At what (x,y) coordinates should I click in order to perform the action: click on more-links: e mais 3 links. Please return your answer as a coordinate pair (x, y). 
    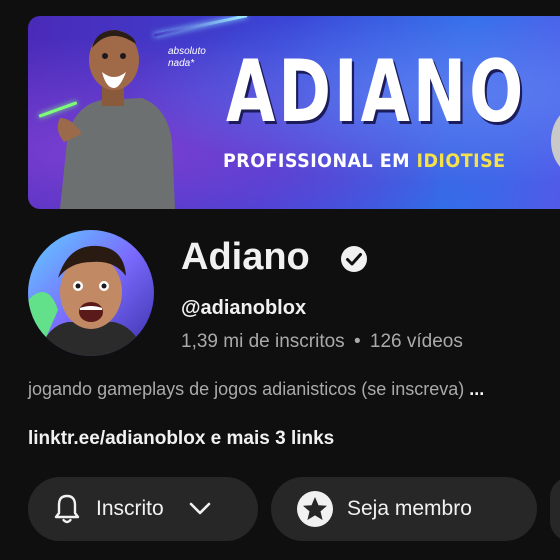
    Looking at the image, I should click on (270, 438).